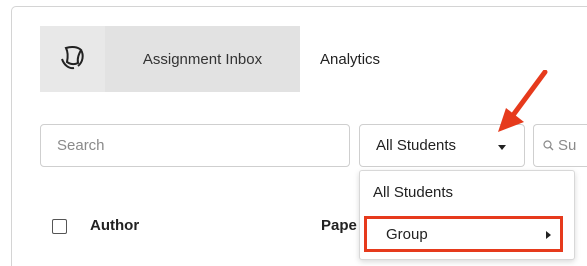 The image size is (587, 266). What do you see at coordinates (502, 147) in the screenshot?
I see `chevron-down-icon` at bounding box center [502, 147].